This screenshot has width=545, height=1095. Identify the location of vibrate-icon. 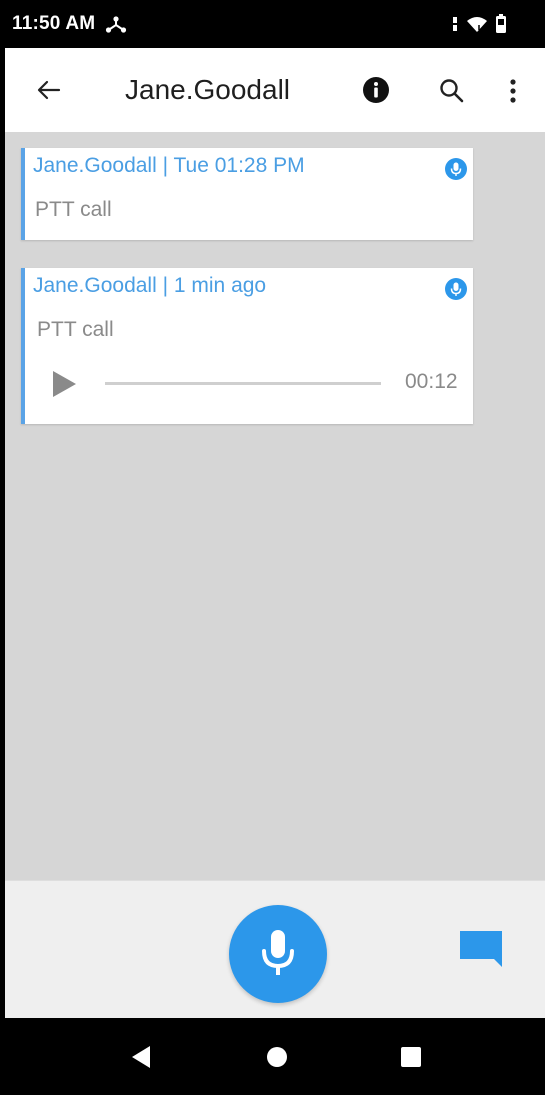
(455, 24).